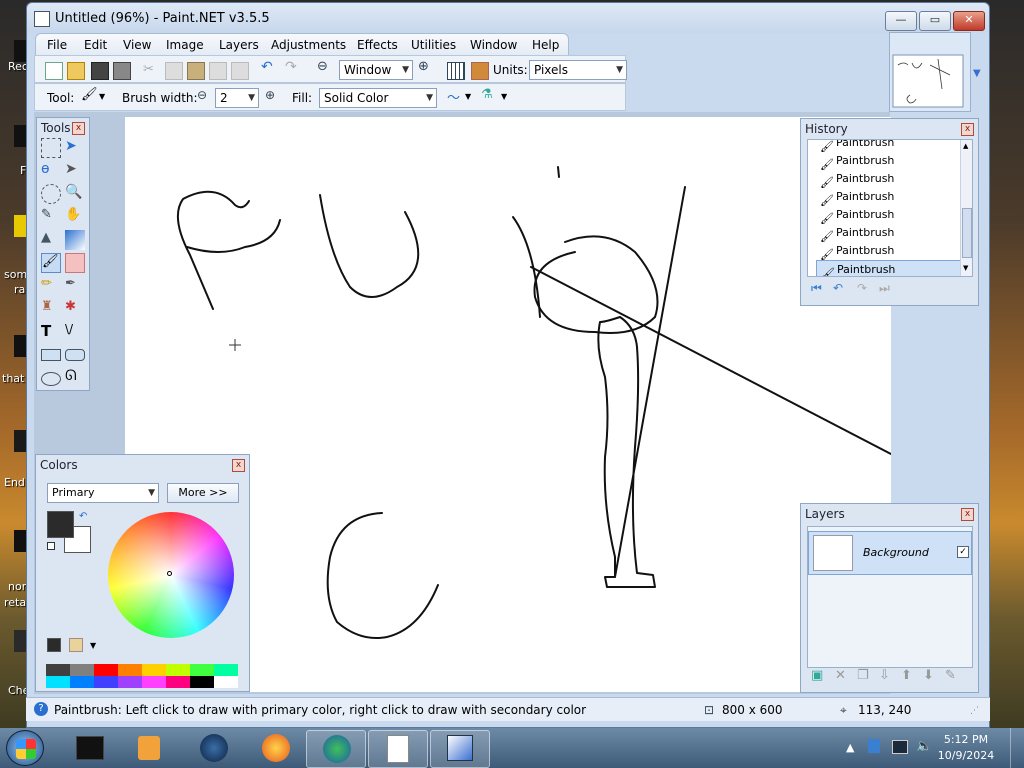 The height and width of the screenshot is (768, 1024). What do you see at coordinates (493, 45) in the screenshot?
I see `menu-window: Window` at bounding box center [493, 45].